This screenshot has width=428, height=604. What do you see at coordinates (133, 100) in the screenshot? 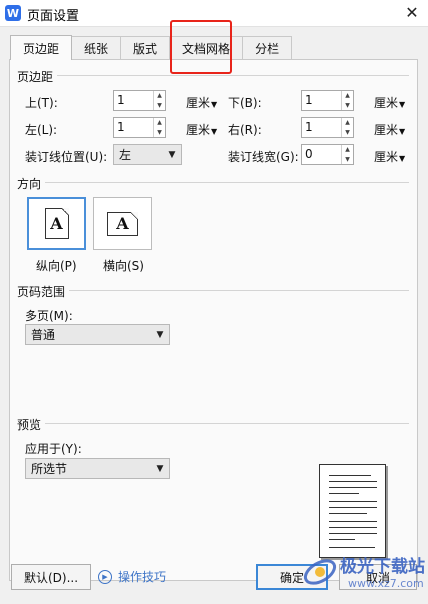
I see `top-margin-value: 1` at bounding box center [133, 100].